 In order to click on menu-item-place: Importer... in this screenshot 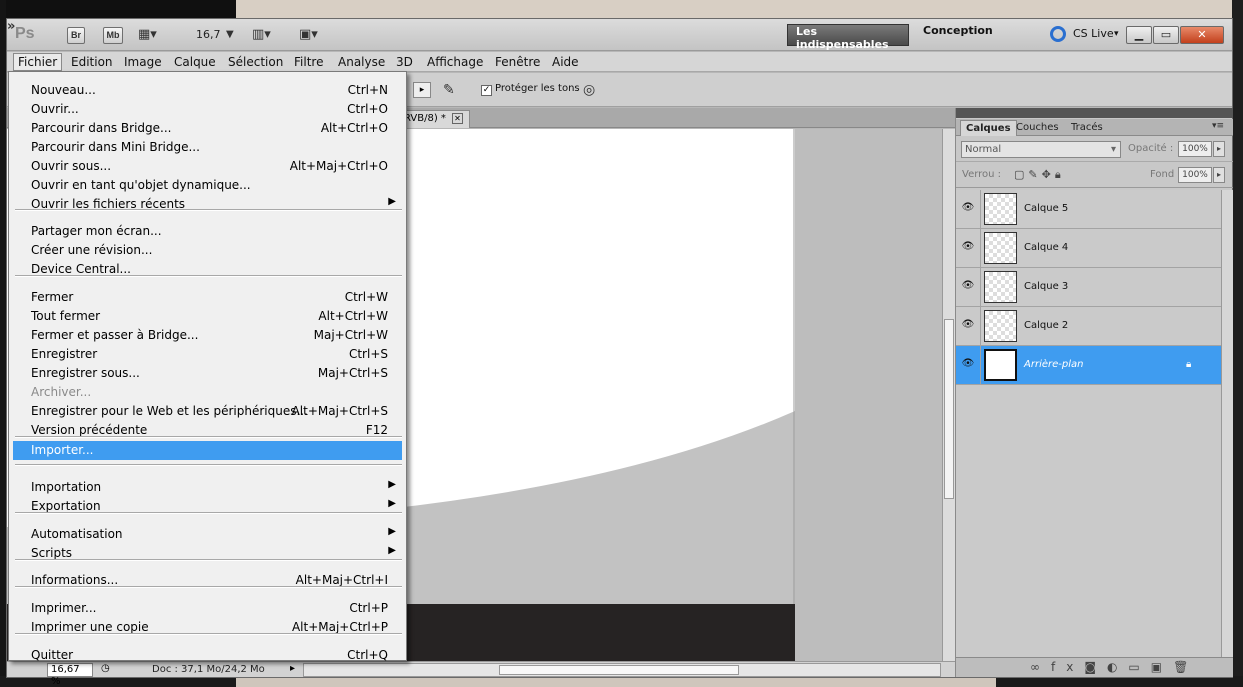, I will do `click(207, 450)`.